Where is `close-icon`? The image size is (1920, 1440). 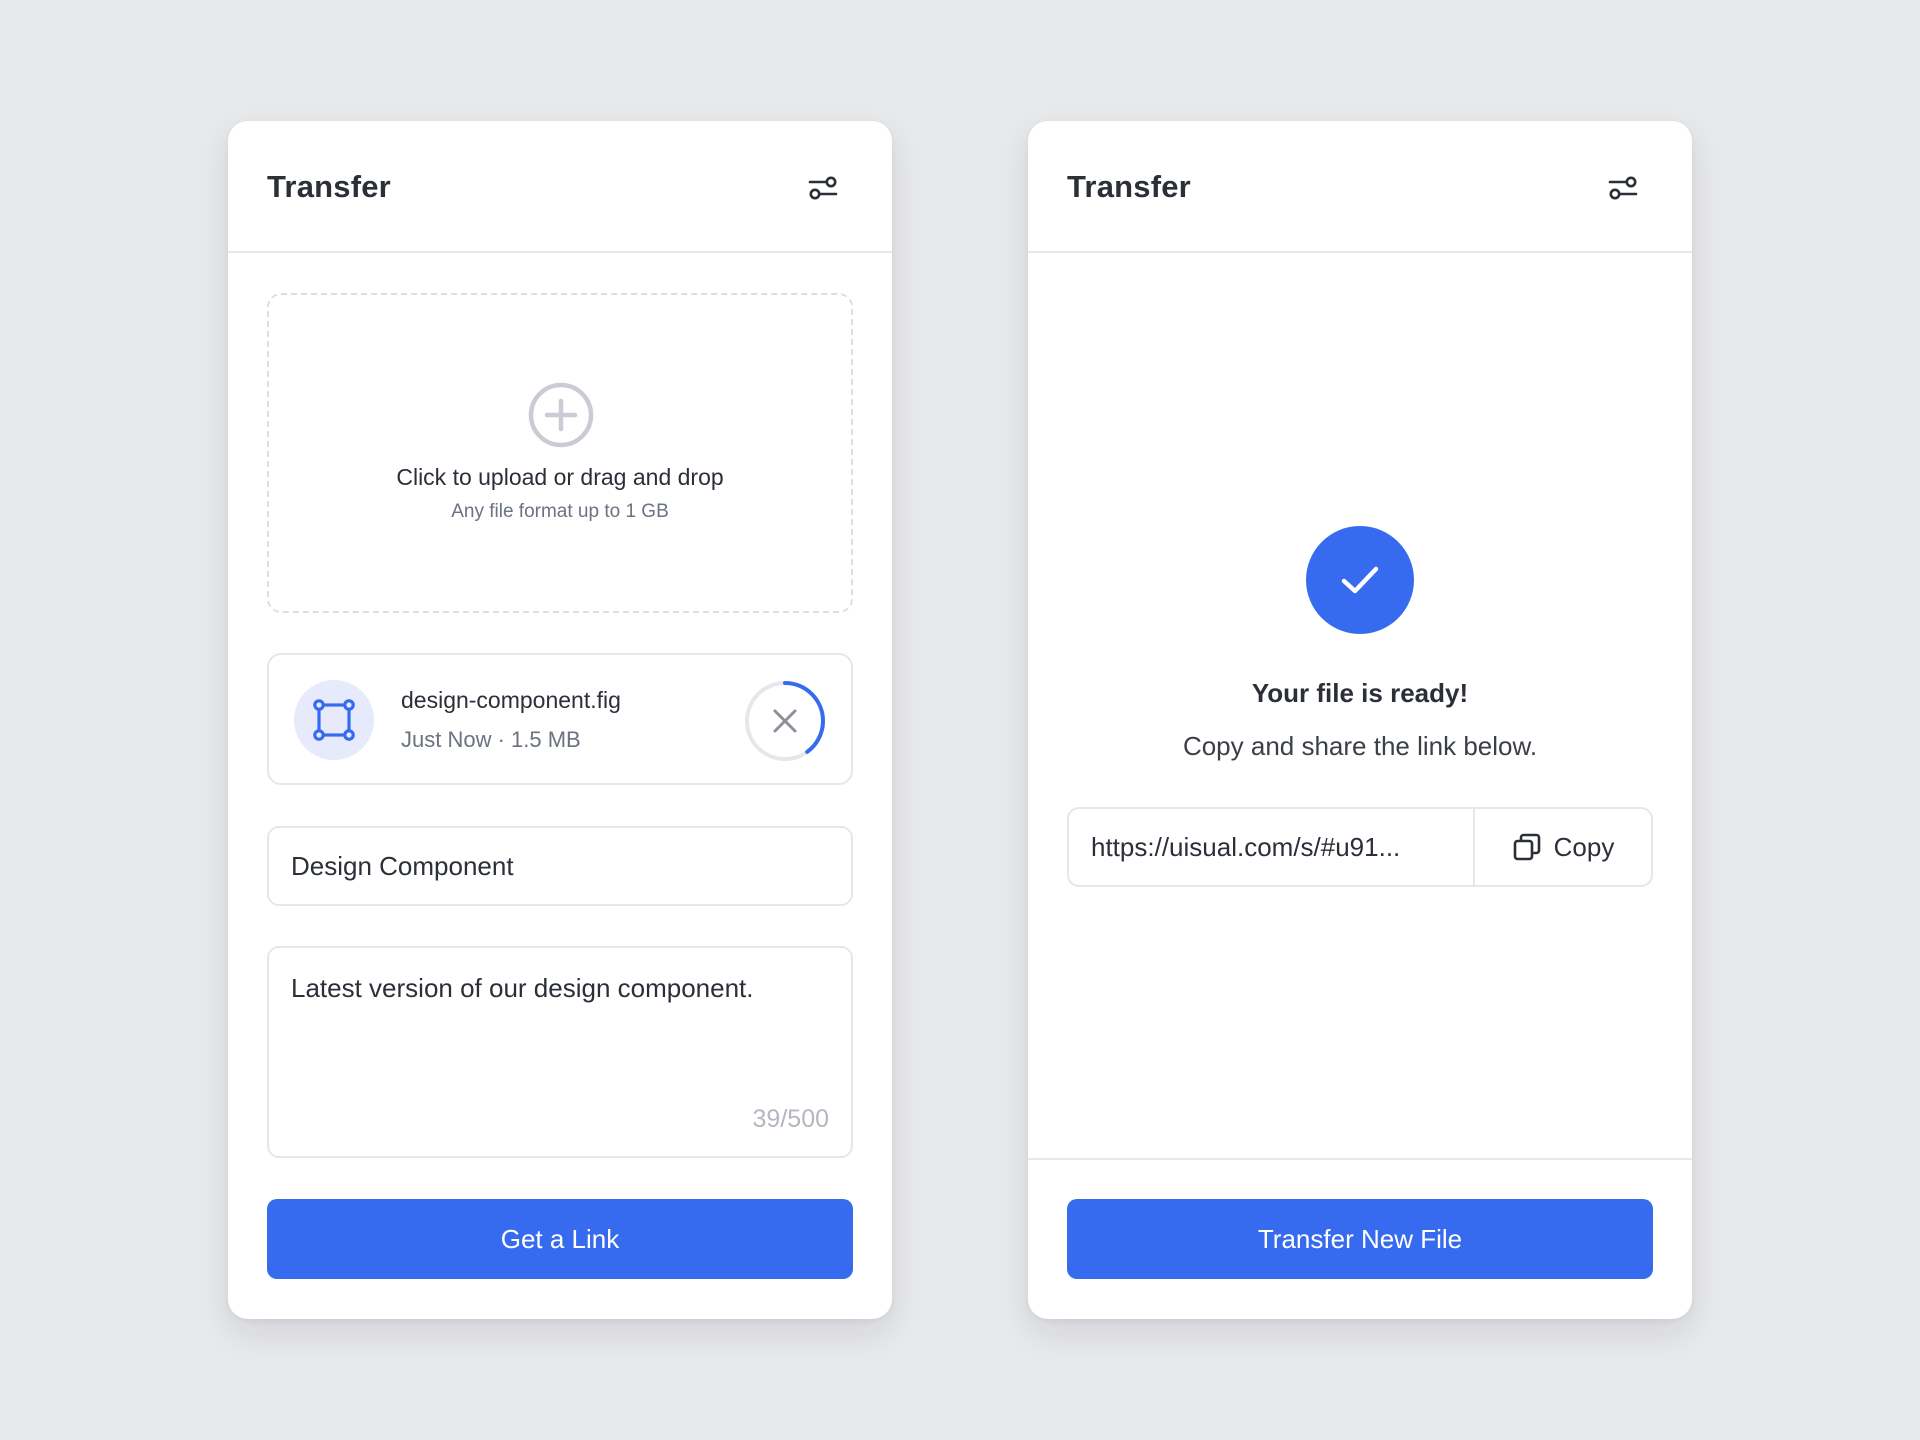
close-icon is located at coordinates (785, 721).